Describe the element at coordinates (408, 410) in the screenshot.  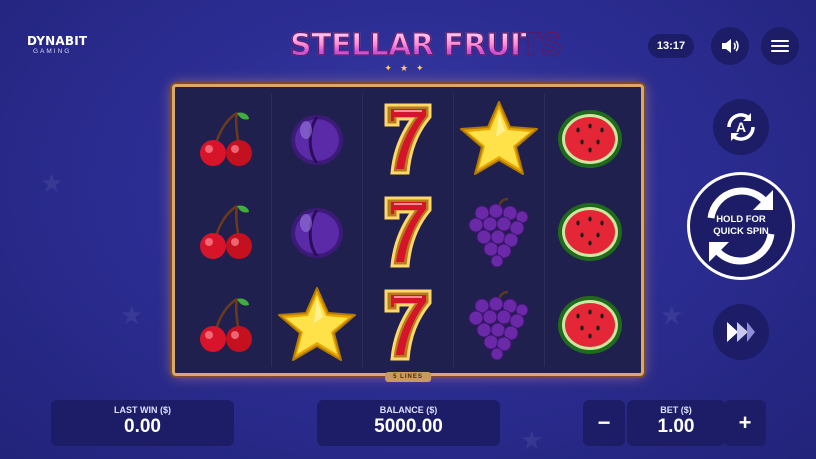
I see `balance-label: BALANCE ($)` at that location.